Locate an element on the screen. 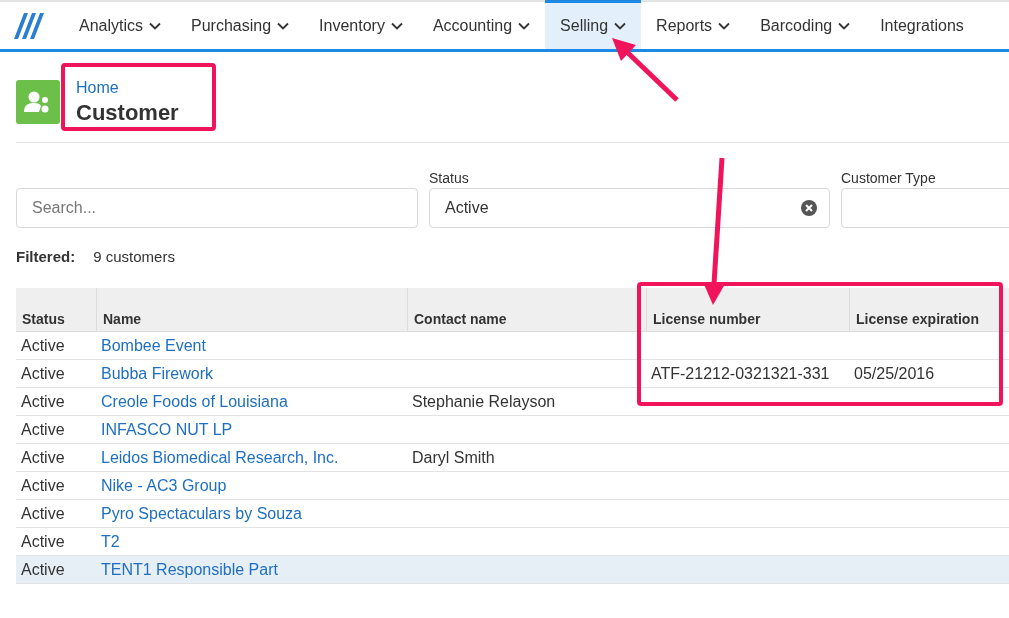  table-row: Active TENT1 Responsible Part is located at coordinates (512, 570).